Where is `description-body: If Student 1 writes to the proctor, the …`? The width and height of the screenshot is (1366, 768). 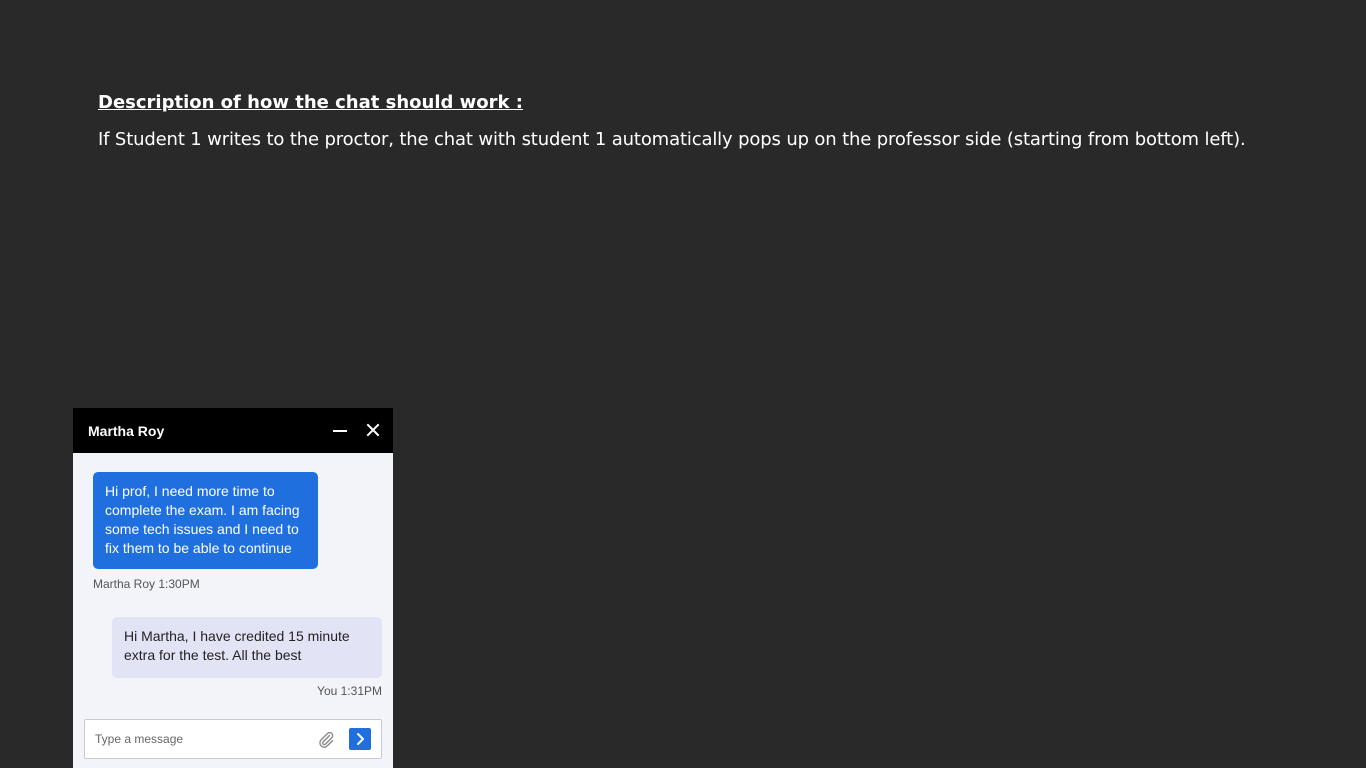 description-body: If Student 1 writes to the proctor, the … is located at coordinates (672, 139).